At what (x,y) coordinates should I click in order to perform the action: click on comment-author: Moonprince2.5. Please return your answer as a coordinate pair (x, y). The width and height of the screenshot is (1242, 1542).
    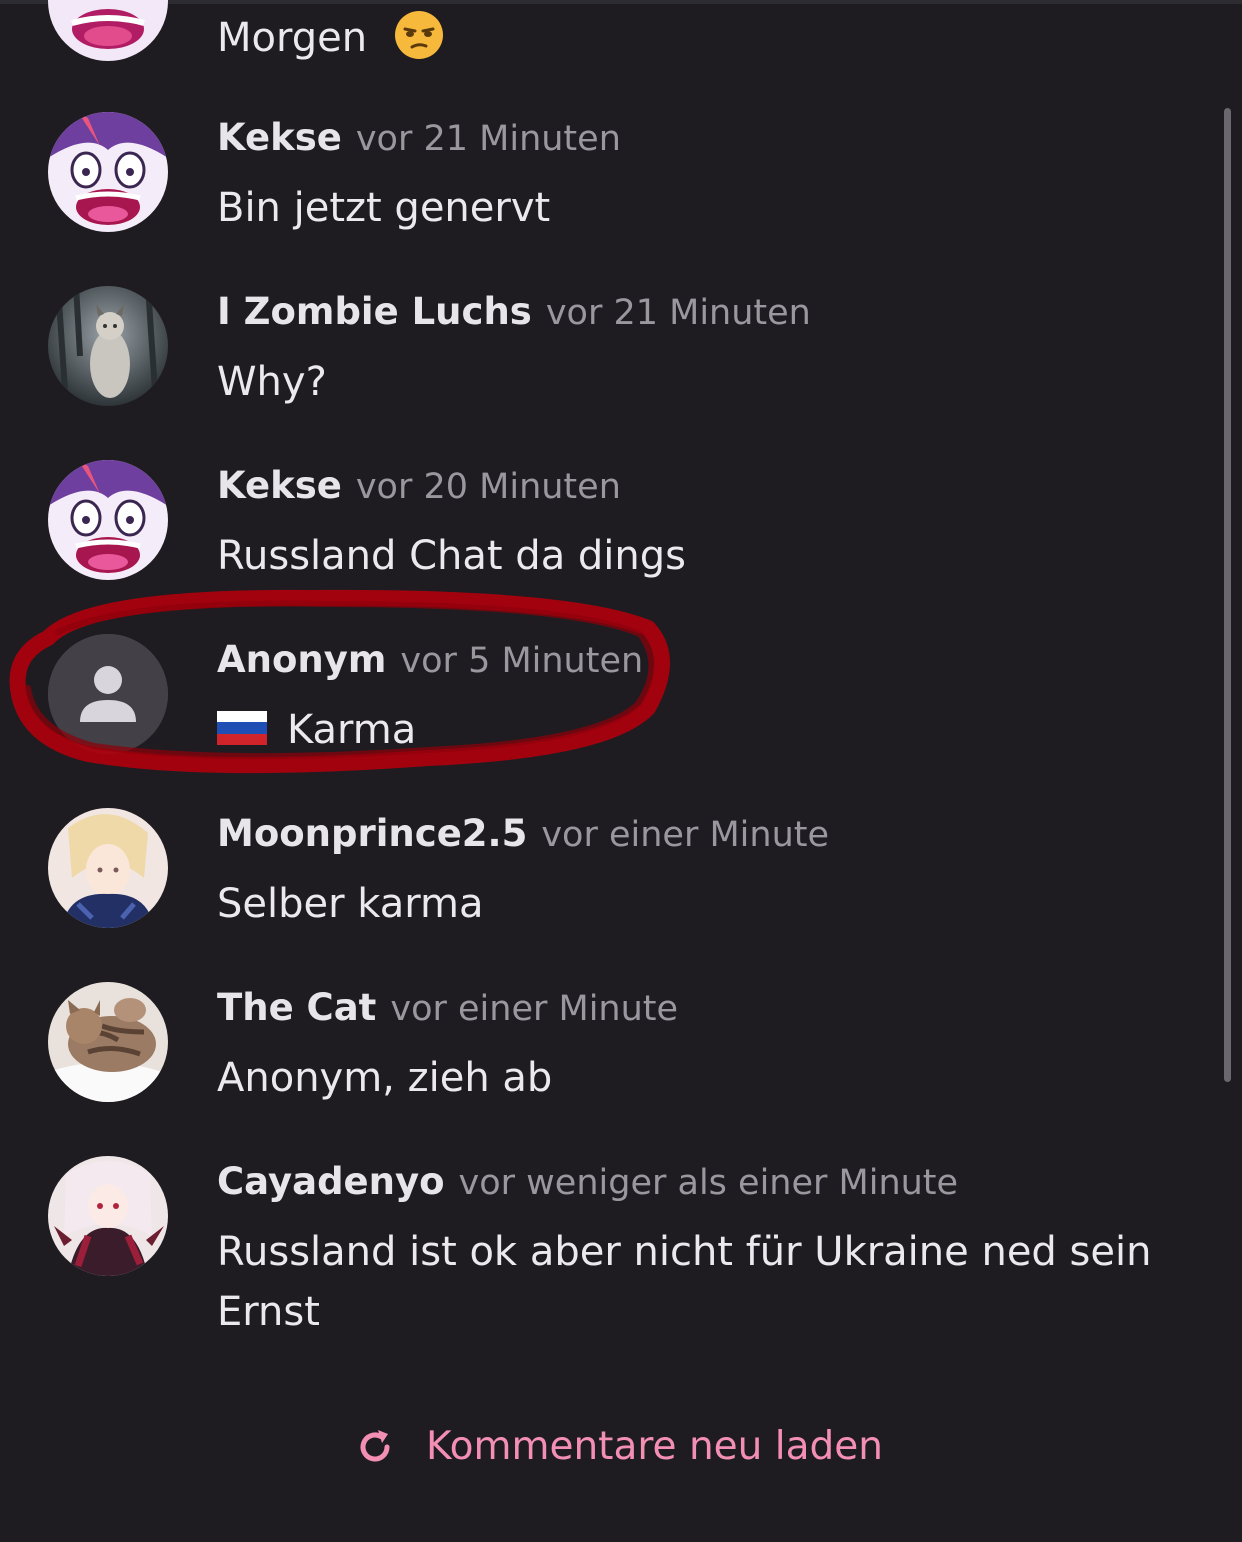
    Looking at the image, I should click on (372, 833).